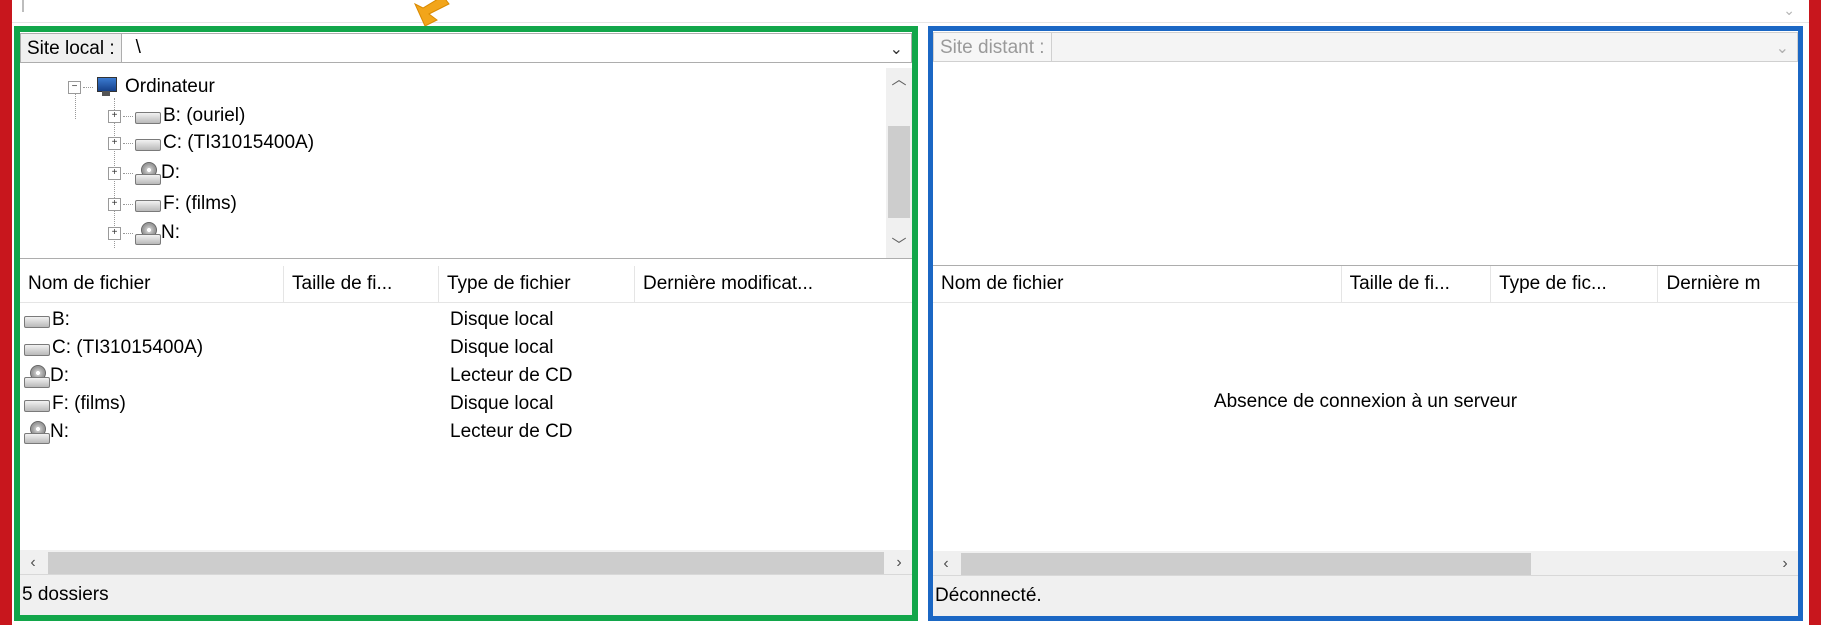 The height and width of the screenshot is (625, 1821). What do you see at coordinates (537, 284) in the screenshot?
I see `column-header-type: Type de fichier` at bounding box center [537, 284].